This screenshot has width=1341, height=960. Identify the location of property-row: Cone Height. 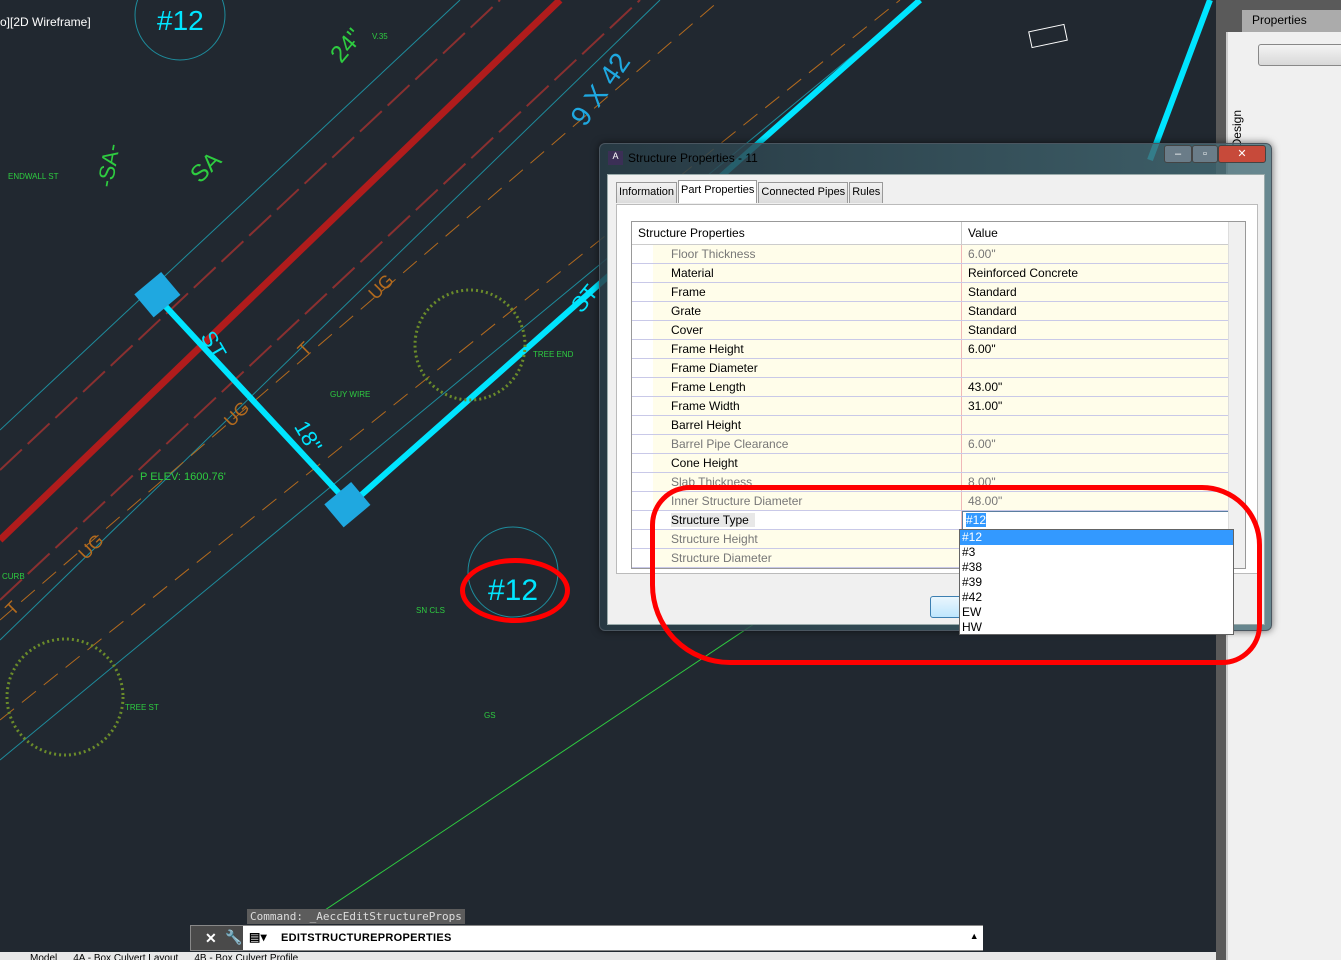
(938, 463).